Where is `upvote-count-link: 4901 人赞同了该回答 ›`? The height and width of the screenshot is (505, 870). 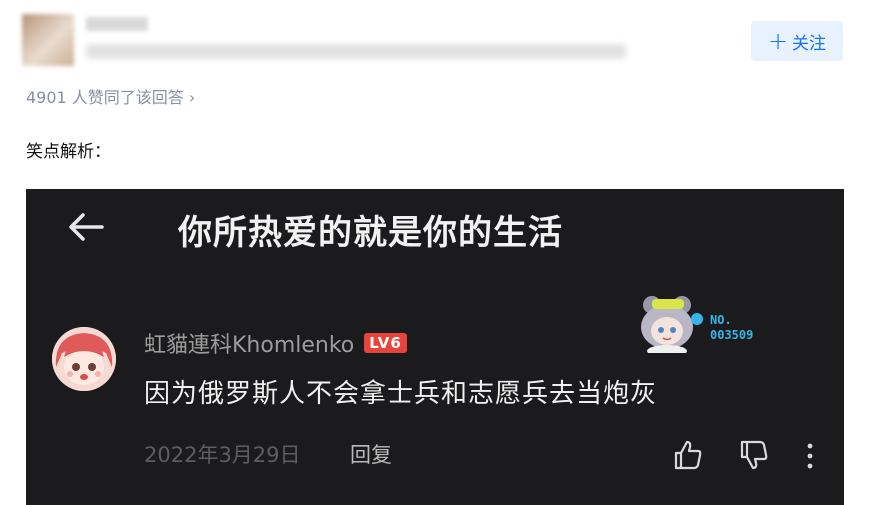
upvote-count-link: 4901 人赞同了该回答 › is located at coordinates (110, 96).